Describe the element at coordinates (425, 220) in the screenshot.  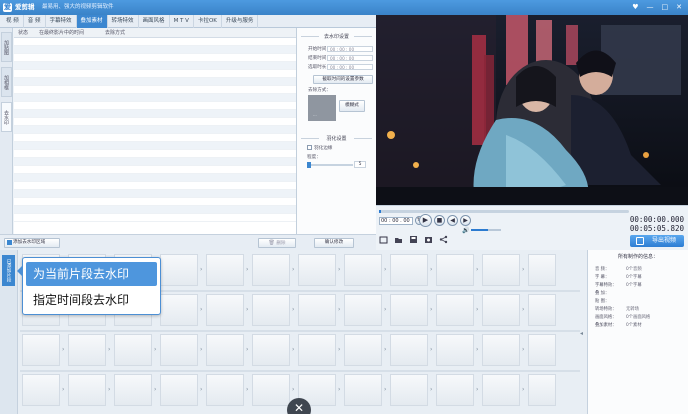
I see `play-button: ▶` at that location.